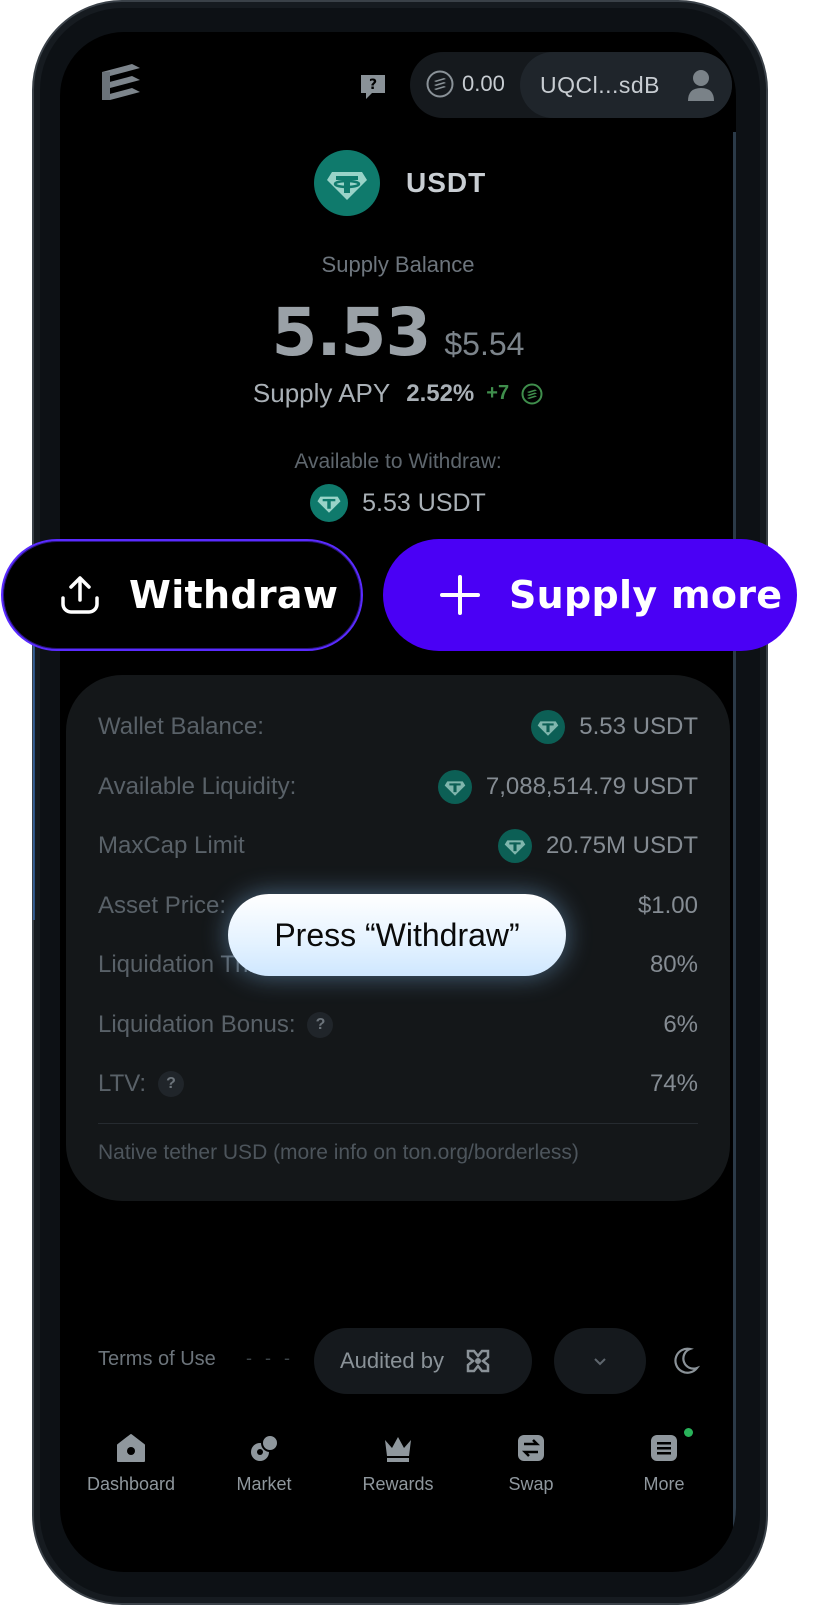 The height and width of the screenshot is (1605, 816). I want to click on available-withdraw-label: Available to Withdraw:, so click(398, 461).